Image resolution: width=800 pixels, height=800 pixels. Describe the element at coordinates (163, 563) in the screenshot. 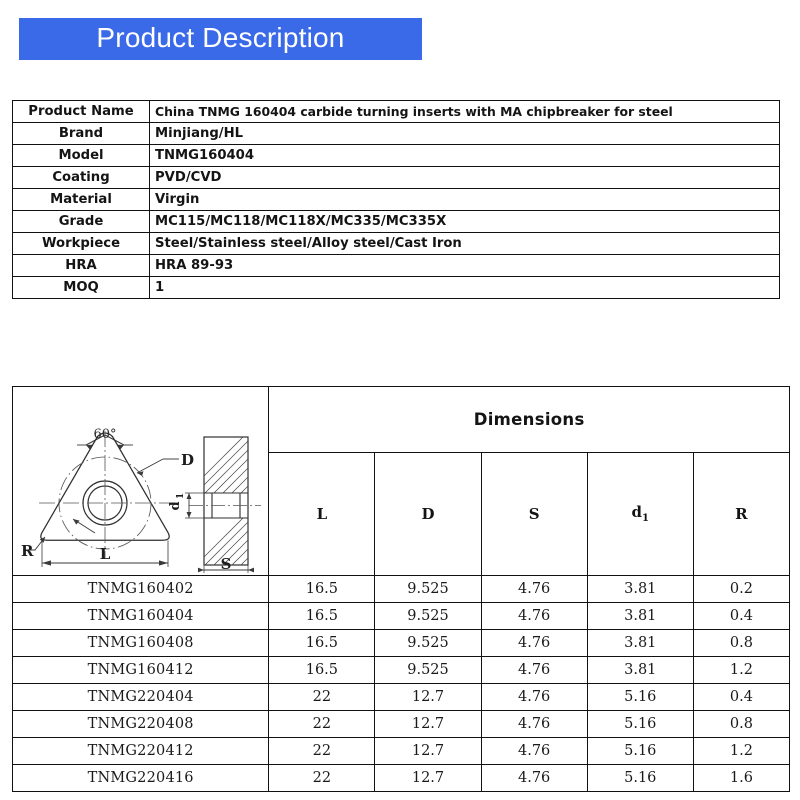

I see `l-arrowhead-right` at that location.